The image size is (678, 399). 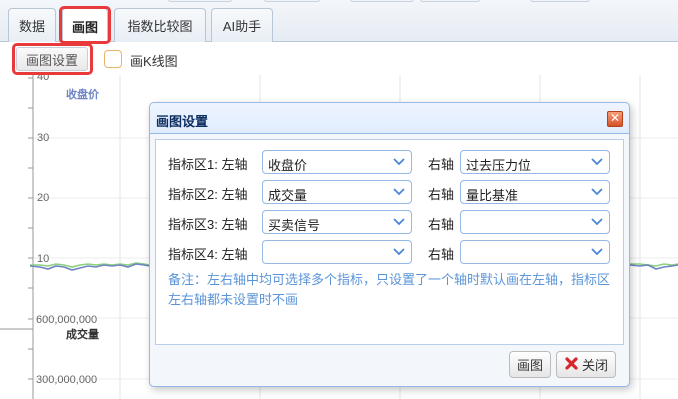 I want to click on draw-button: 画图, so click(x=530, y=364).